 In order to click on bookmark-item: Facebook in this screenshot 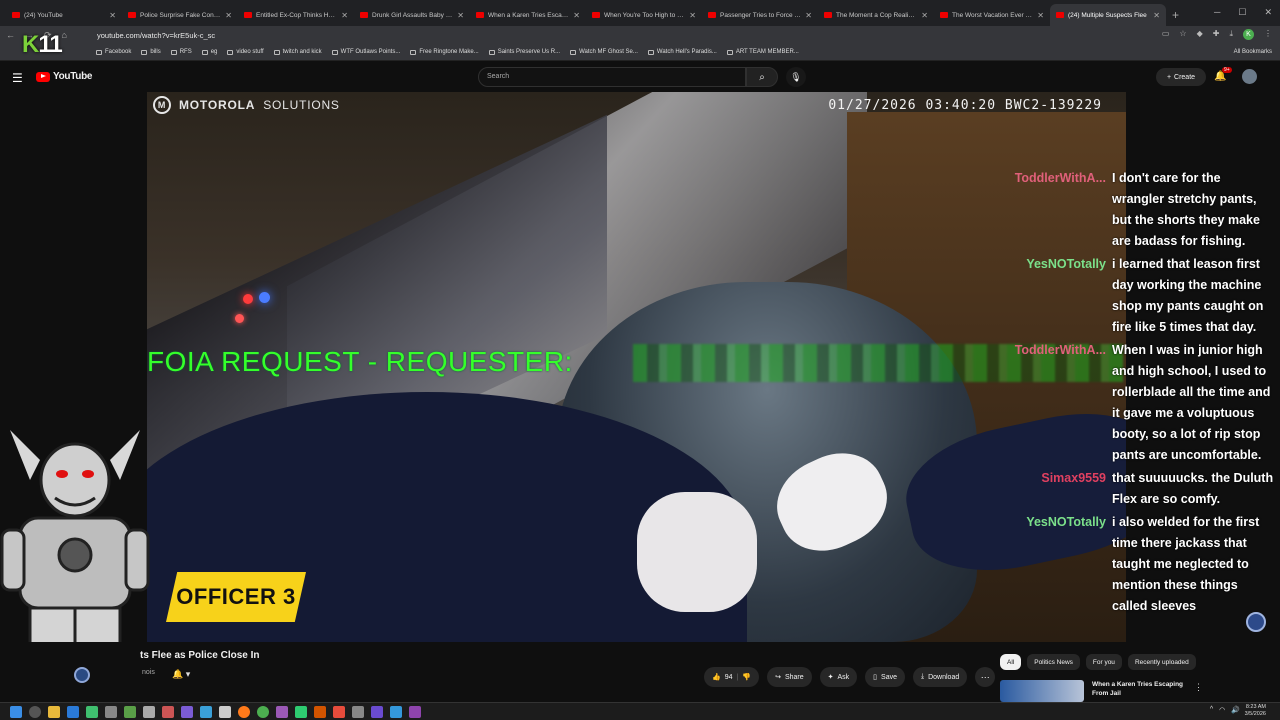, I will do `click(113, 52)`.